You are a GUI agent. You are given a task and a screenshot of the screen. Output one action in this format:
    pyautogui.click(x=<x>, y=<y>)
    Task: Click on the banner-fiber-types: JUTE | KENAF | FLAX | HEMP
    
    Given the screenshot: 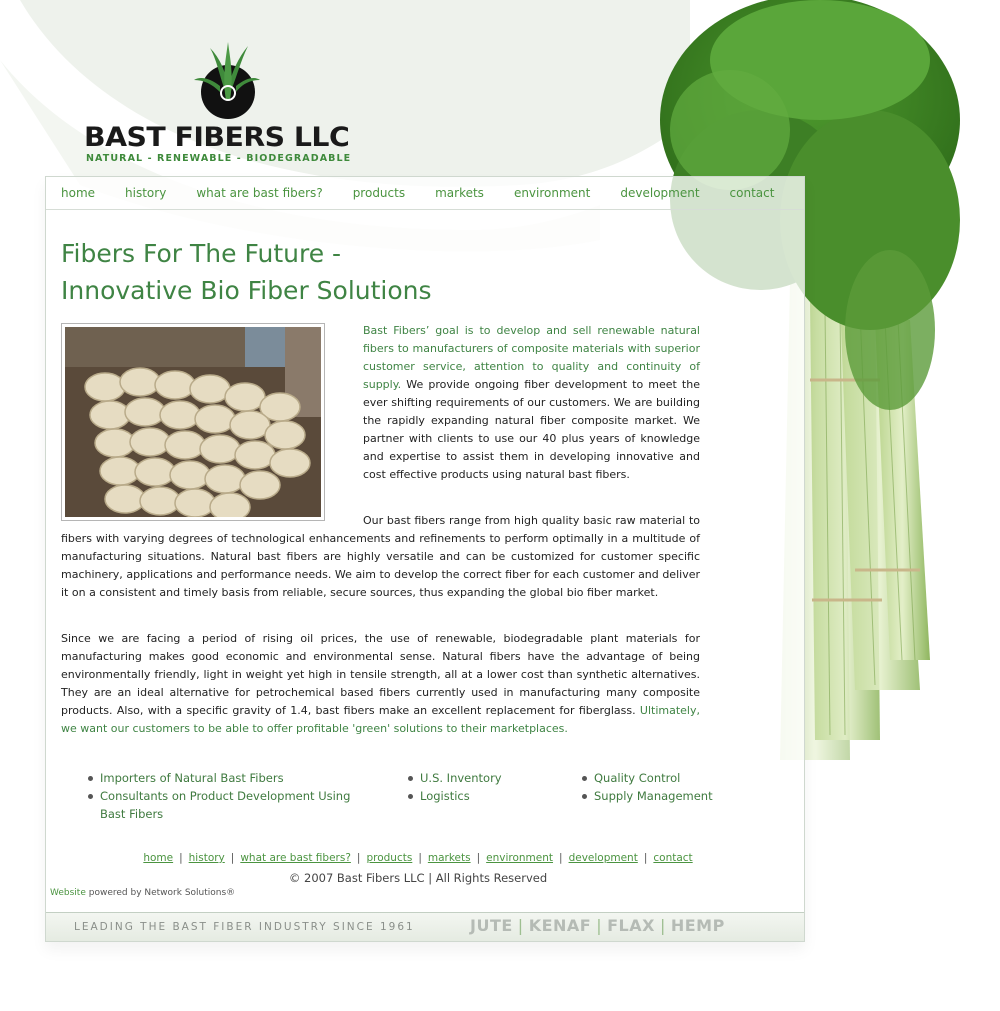 What is the action you would take?
    pyautogui.click(x=597, y=925)
    